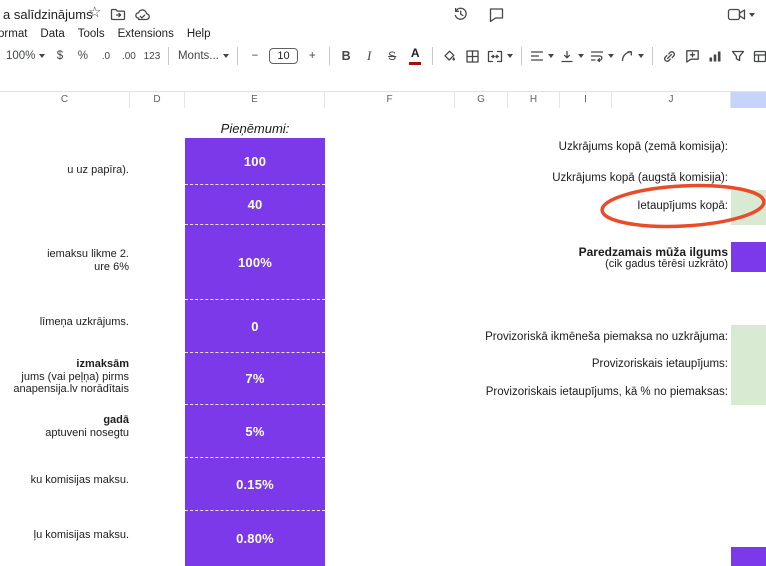 This screenshot has width=766, height=566. What do you see at coordinates (13, 34) in the screenshot?
I see `menu-format: Format` at bounding box center [13, 34].